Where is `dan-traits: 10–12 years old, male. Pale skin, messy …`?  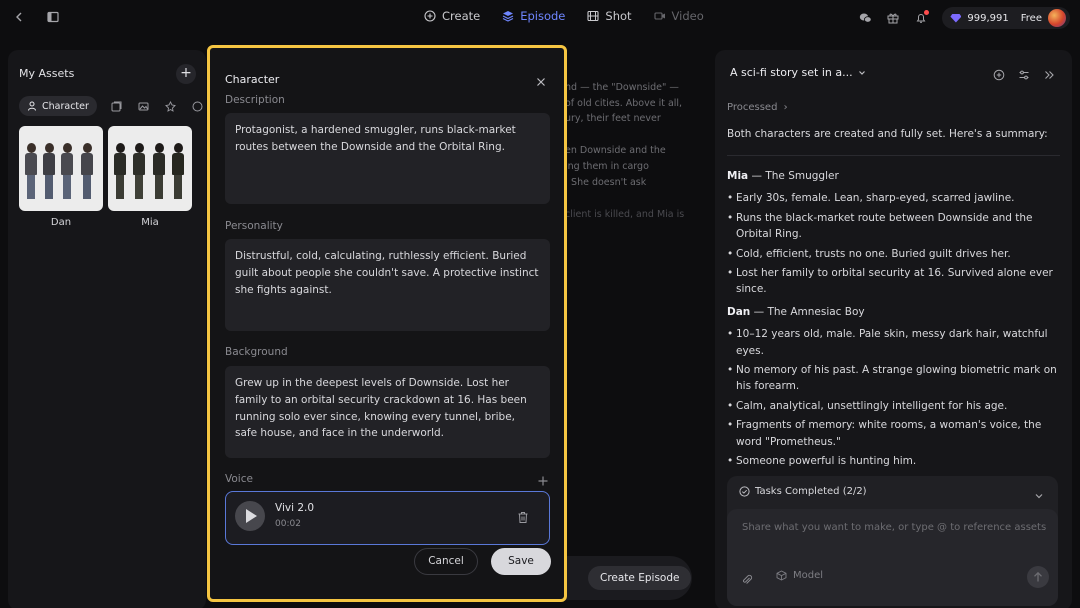
dan-traits: 10–12 years old, male. Pale skin, messy … is located at coordinates (894, 398).